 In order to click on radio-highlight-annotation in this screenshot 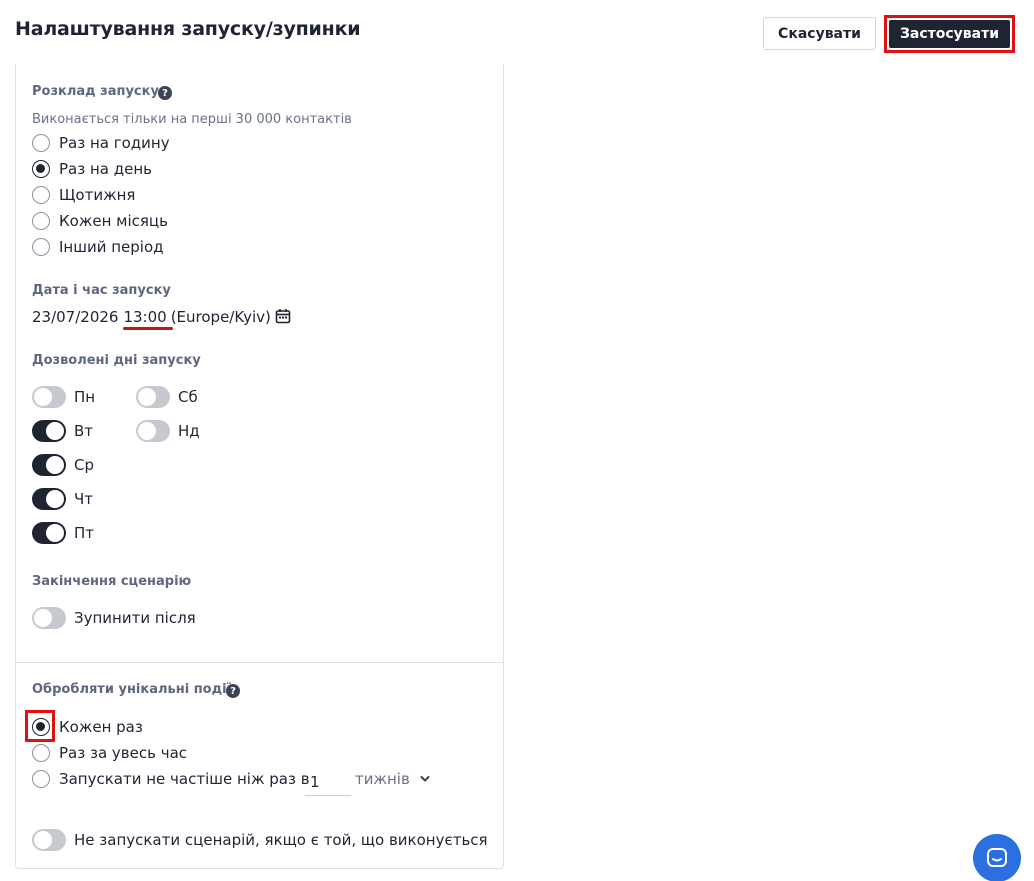, I will do `click(40, 726)`.